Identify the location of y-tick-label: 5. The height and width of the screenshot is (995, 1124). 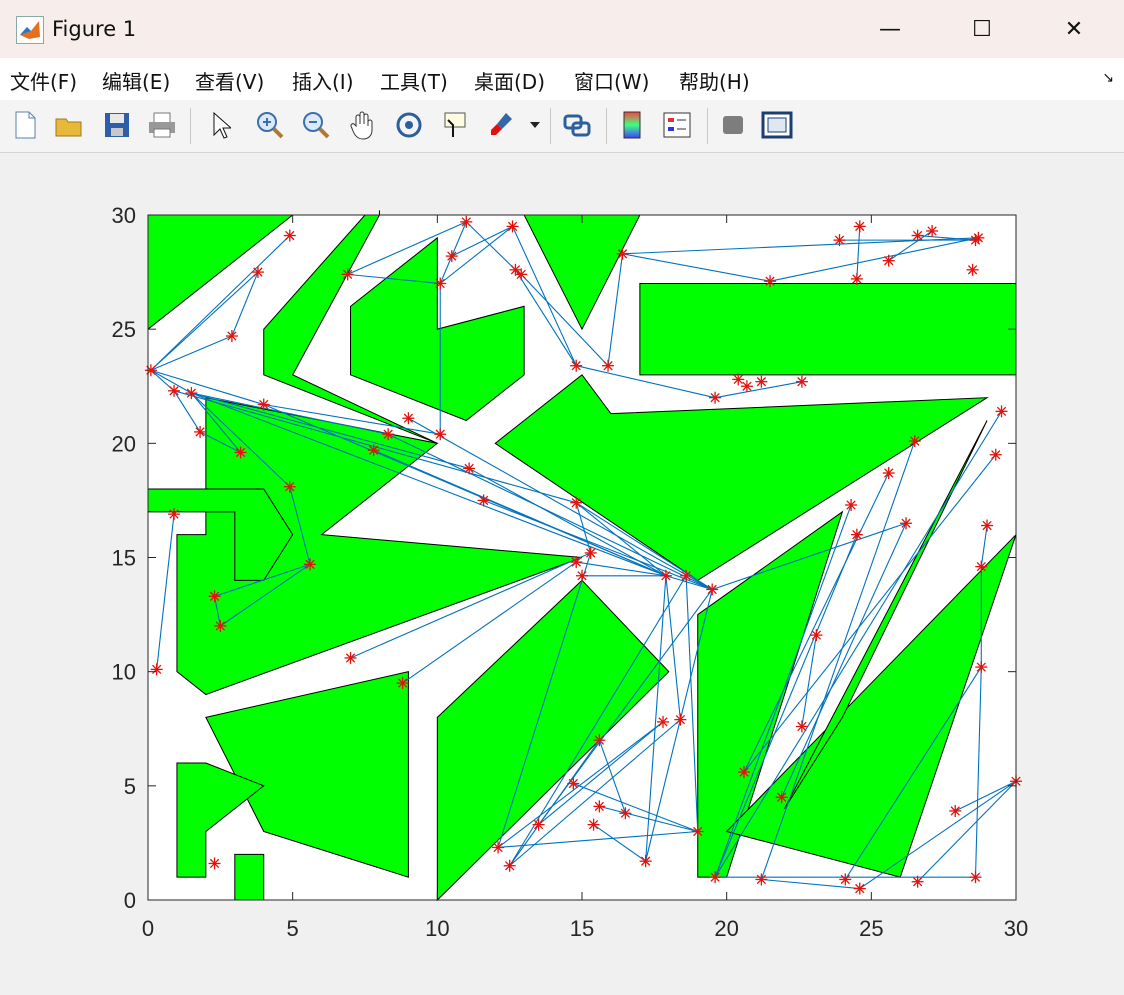
(130, 786).